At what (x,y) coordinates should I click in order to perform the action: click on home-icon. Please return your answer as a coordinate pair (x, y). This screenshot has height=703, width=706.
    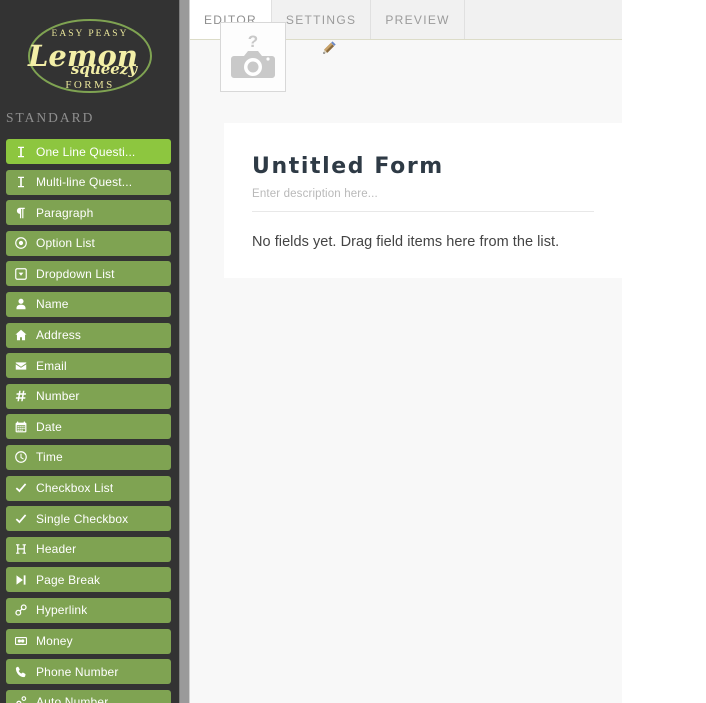
    Looking at the image, I should click on (21, 335).